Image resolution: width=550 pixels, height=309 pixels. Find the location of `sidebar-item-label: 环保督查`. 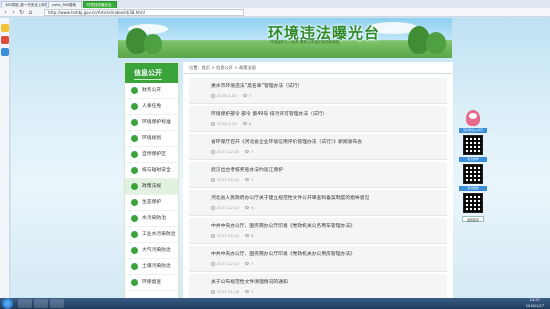

sidebar-item-label: 环保督查 is located at coordinates (152, 282).